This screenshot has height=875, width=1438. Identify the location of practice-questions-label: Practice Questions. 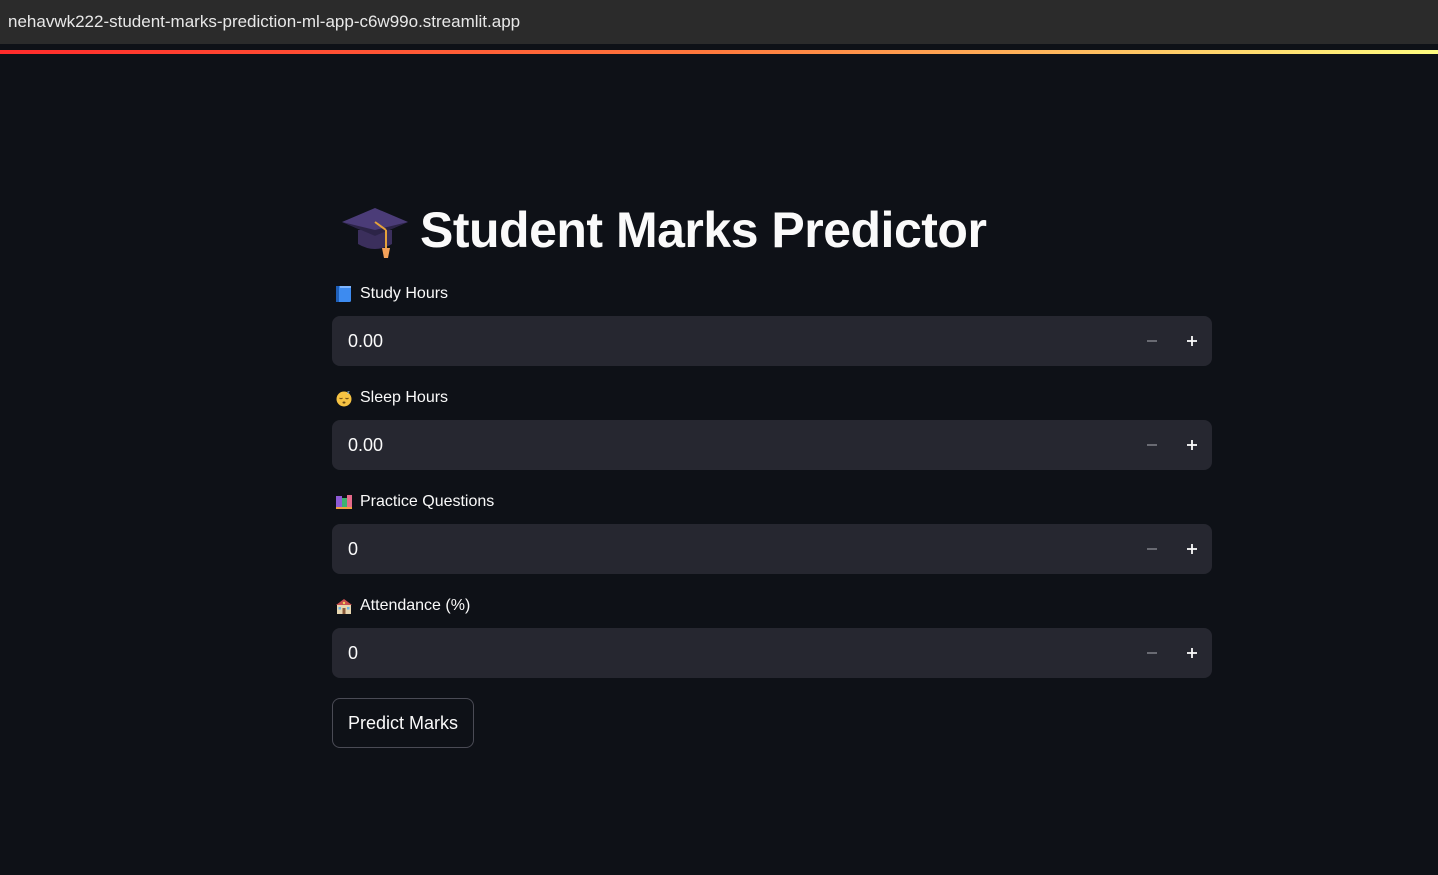
(427, 501).